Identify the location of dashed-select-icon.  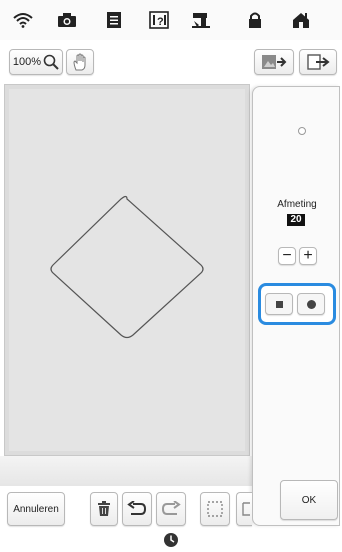
(215, 509).